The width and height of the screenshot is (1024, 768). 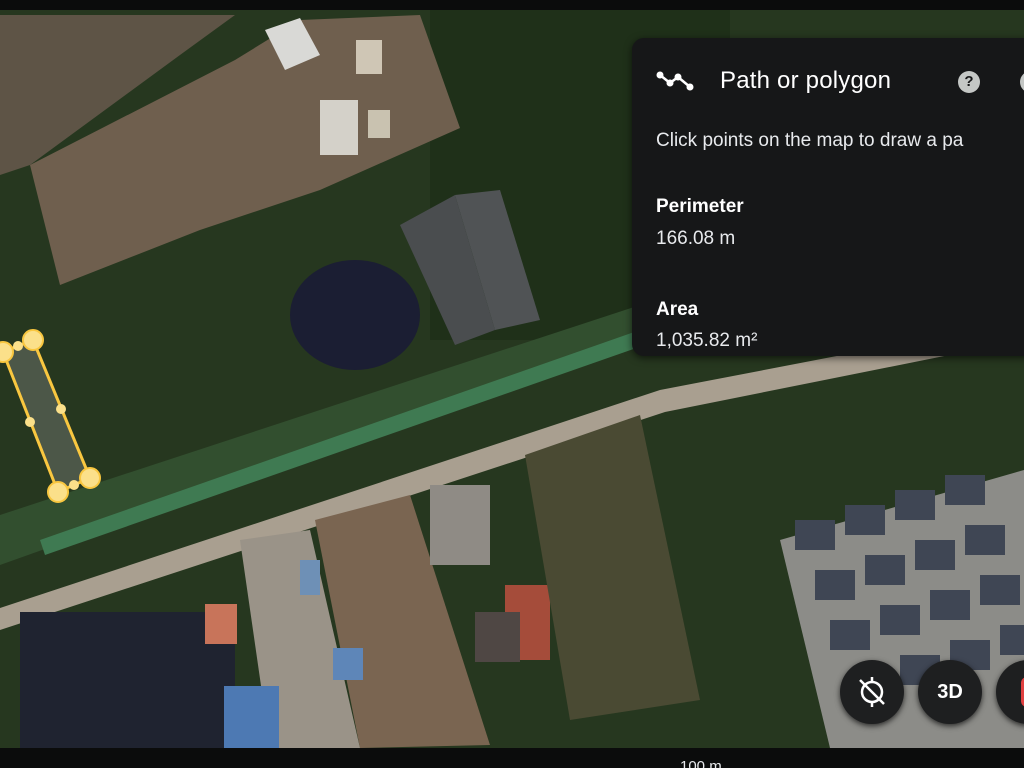 I want to click on compass-off-icon, so click(x=872, y=692).